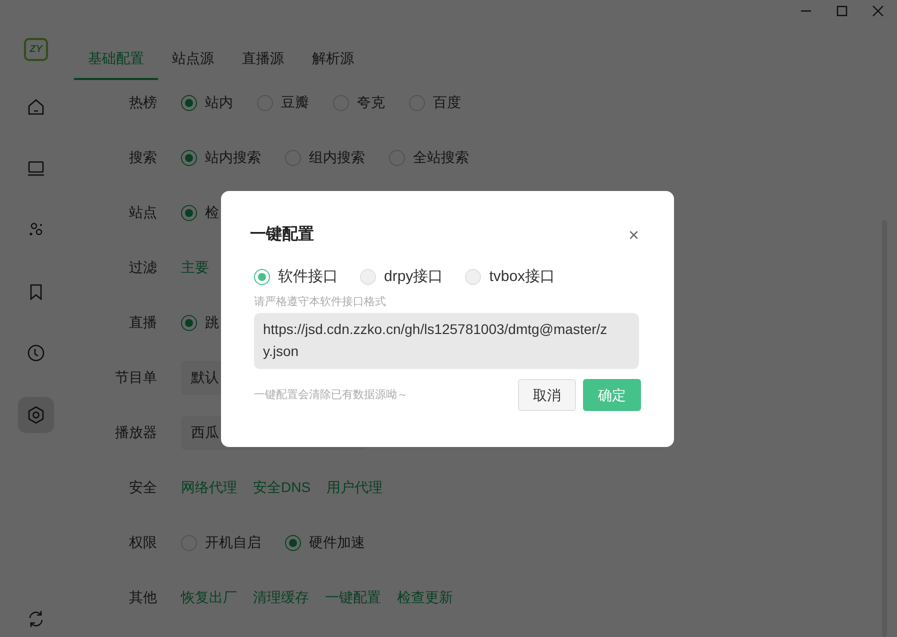 Image resolution: width=897 pixels, height=637 pixels. Describe the element at coordinates (212, 322) in the screenshot. I see `radio-label: 跳` at that location.